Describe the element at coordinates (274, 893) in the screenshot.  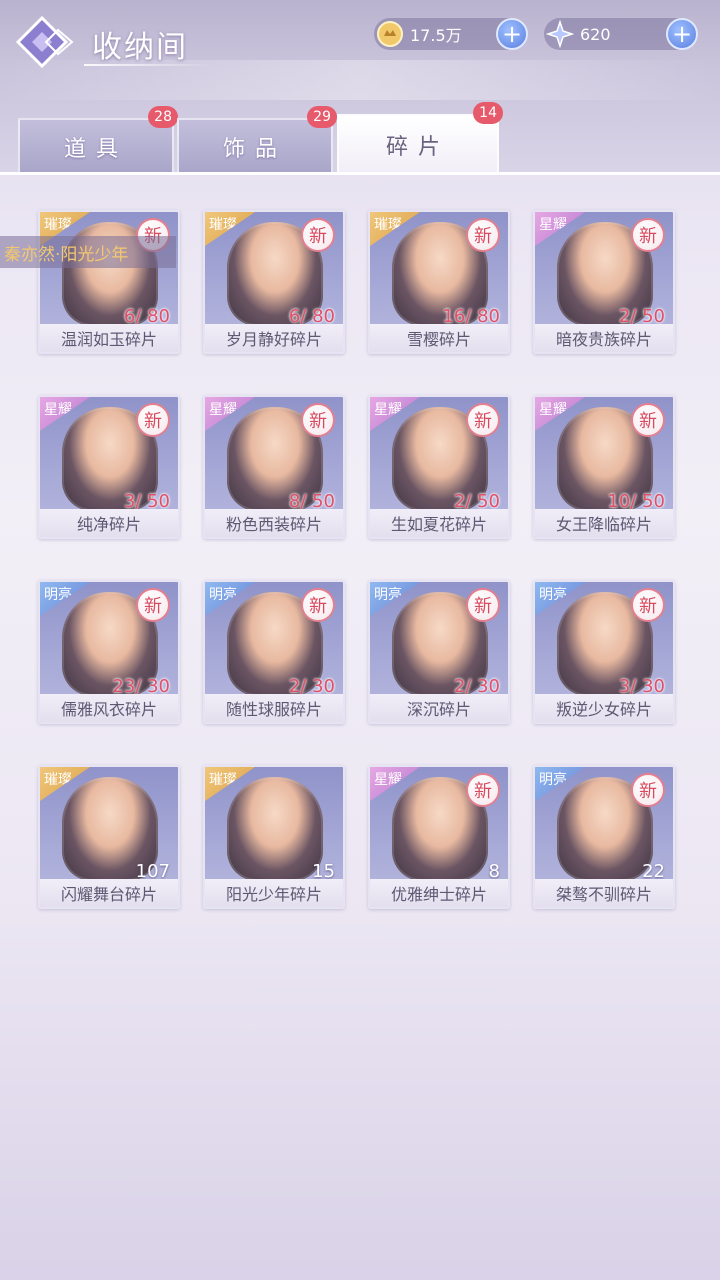
I see `fragment-name: 阳光少年碎片` at that location.